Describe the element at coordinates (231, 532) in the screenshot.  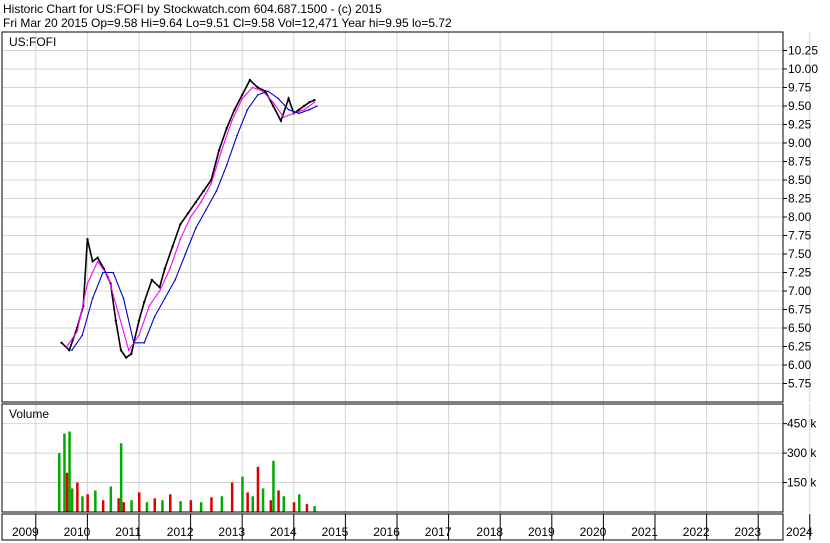
I see `year-tick-label: 2013` at that location.